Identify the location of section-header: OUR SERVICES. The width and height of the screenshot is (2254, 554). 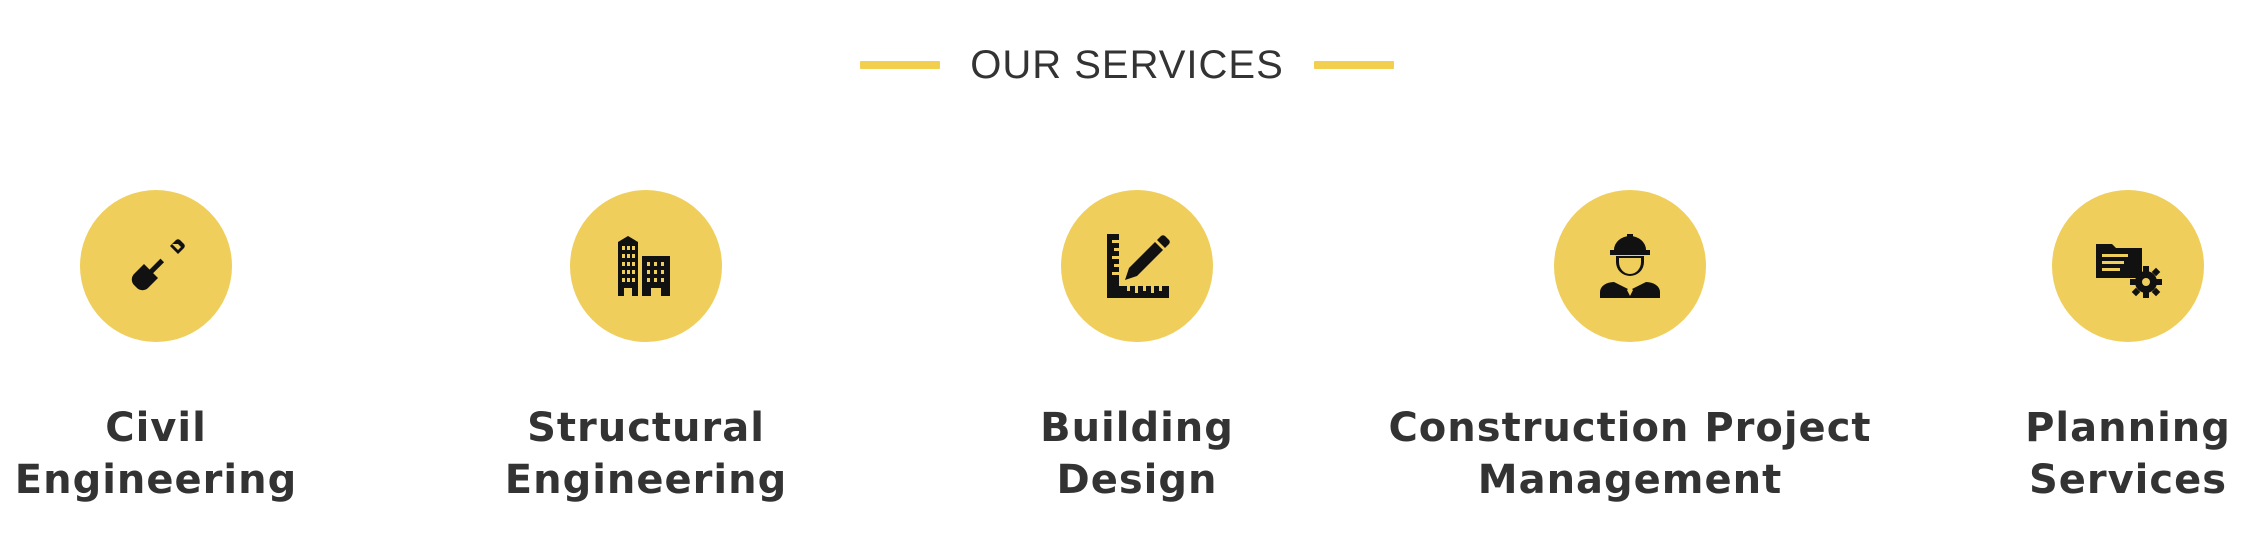
(1127, 65).